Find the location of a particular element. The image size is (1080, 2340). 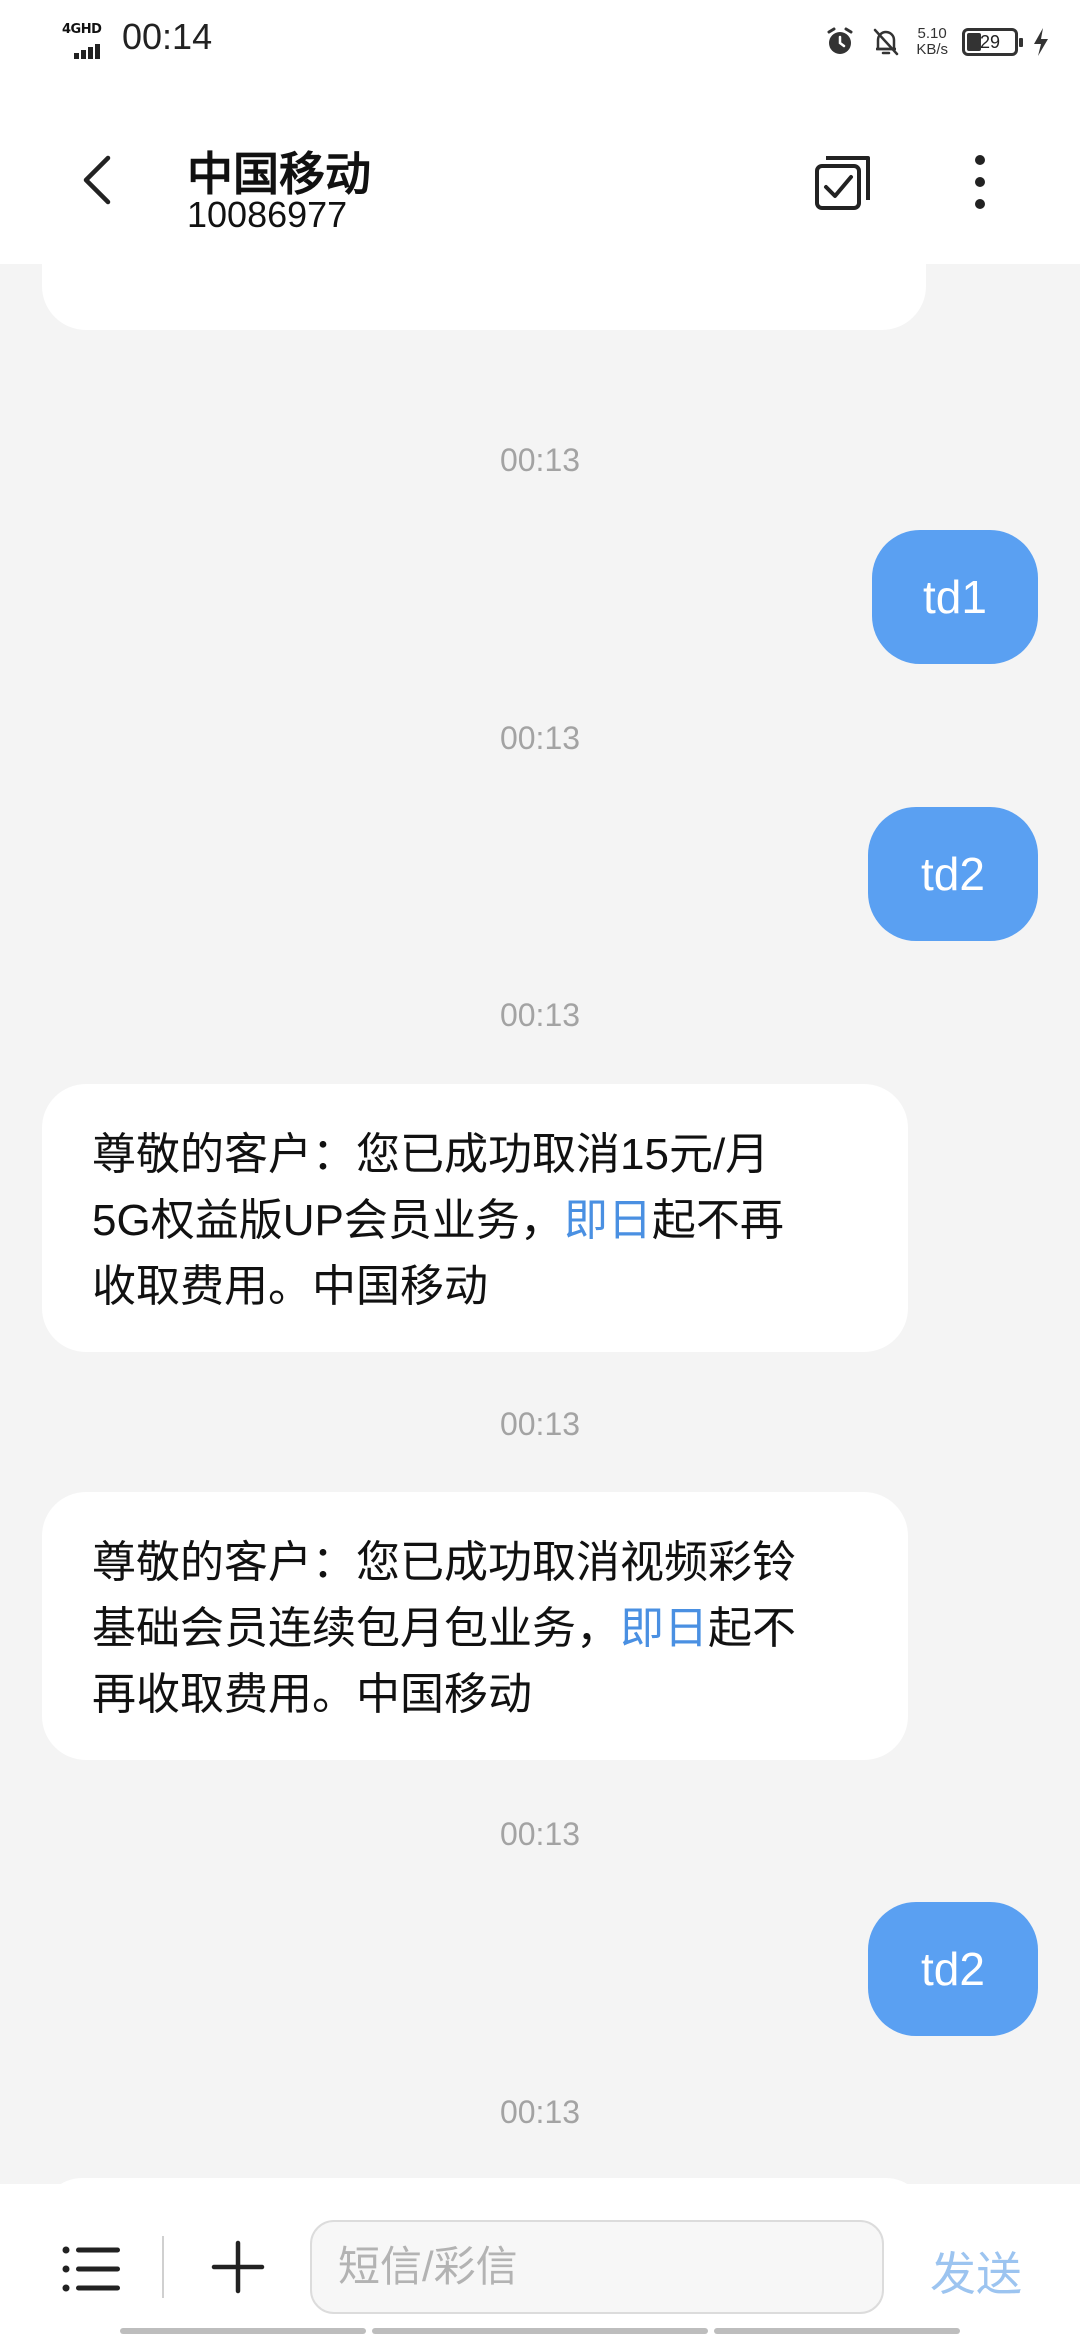

message-line: 收取费用。中国移动 is located at coordinates (290, 1286).